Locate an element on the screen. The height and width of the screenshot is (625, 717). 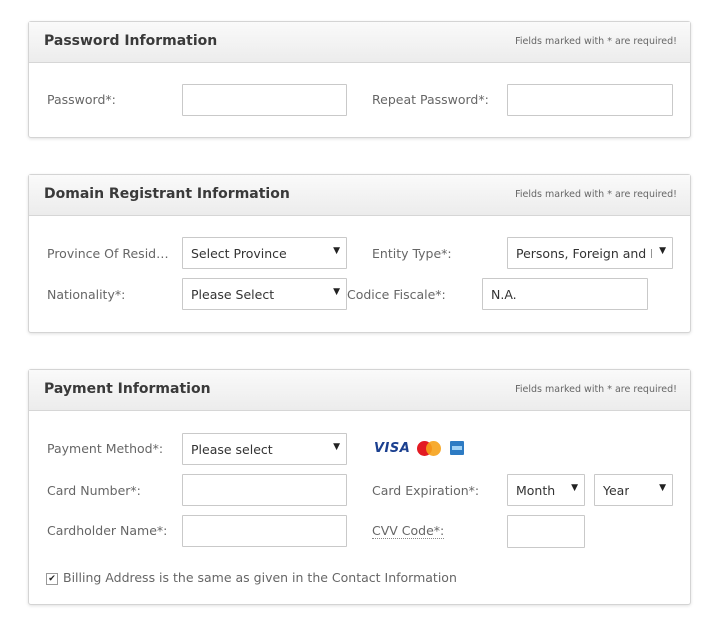
payment-method-label: Payment Method*: is located at coordinates (105, 448).